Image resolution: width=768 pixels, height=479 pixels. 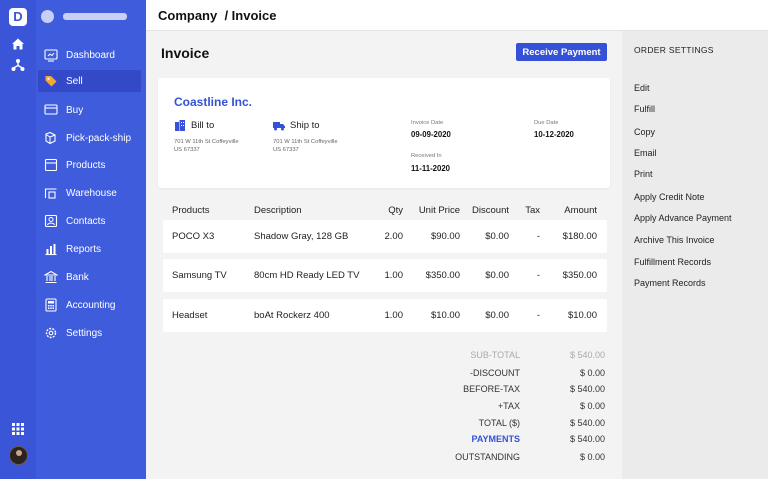 What do you see at coordinates (84, 333) in the screenshot?
I see `sidebar-item-label: Settings` at bounding box center [84, 333].